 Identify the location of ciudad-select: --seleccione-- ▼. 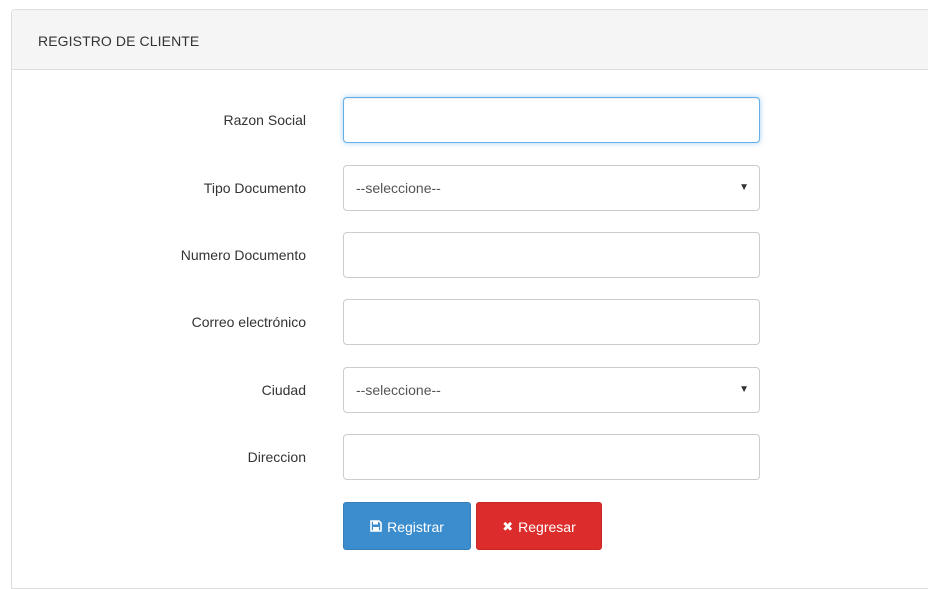
(551, 390).